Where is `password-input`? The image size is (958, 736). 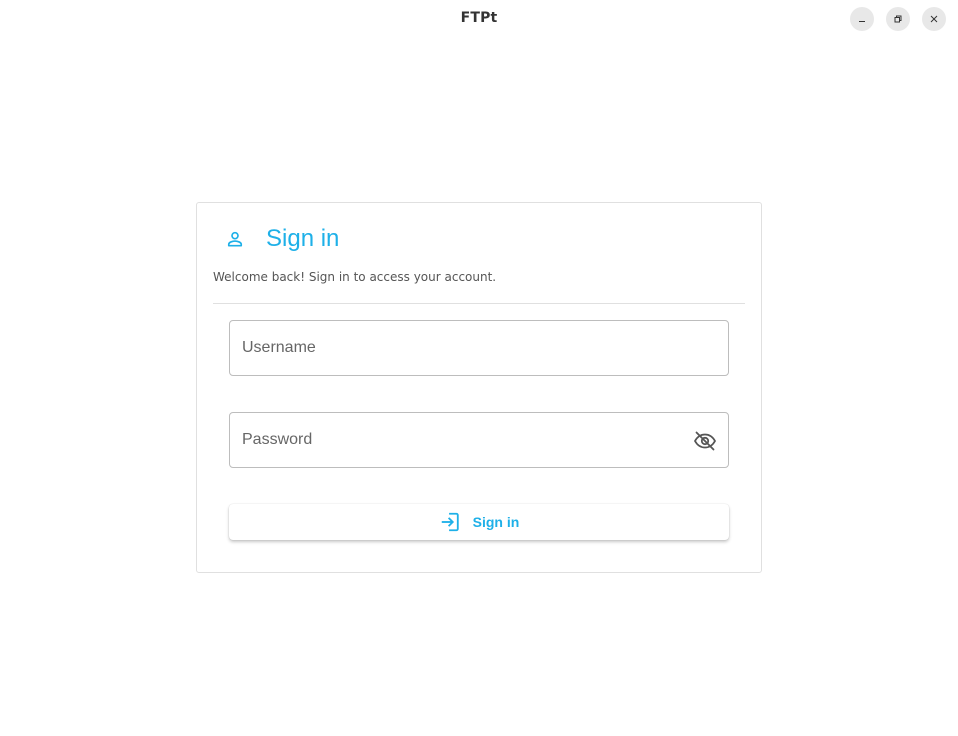 password-input is located at coordinates (479, 440).